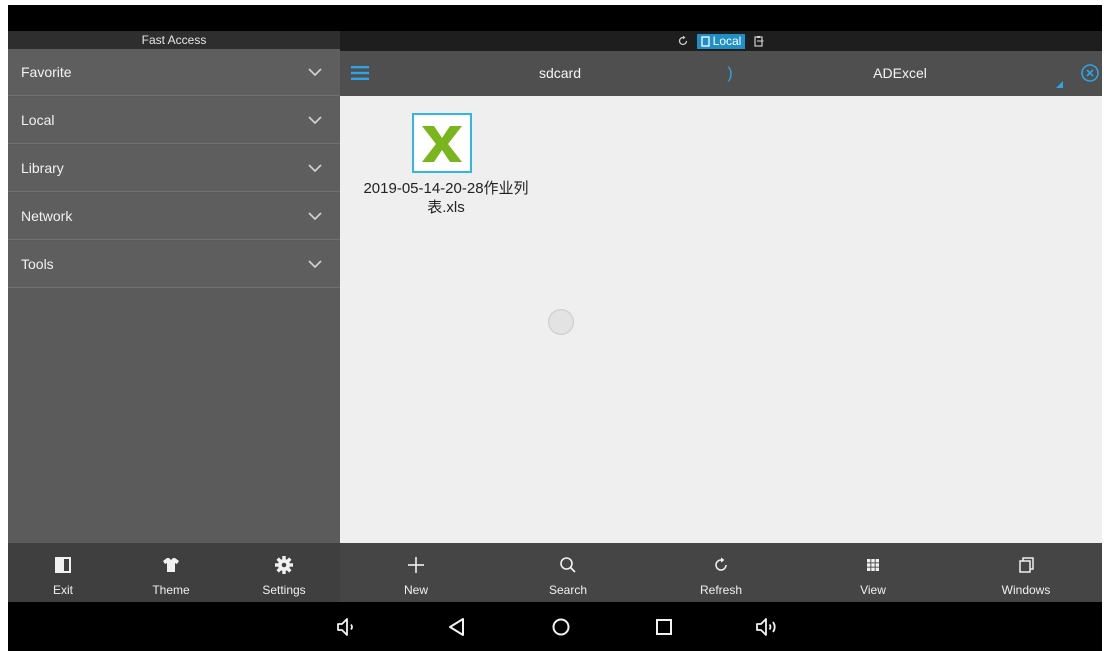  I want to click on file-name: 2019-05-14-20-28作业列表.xls, so click(446, 198).